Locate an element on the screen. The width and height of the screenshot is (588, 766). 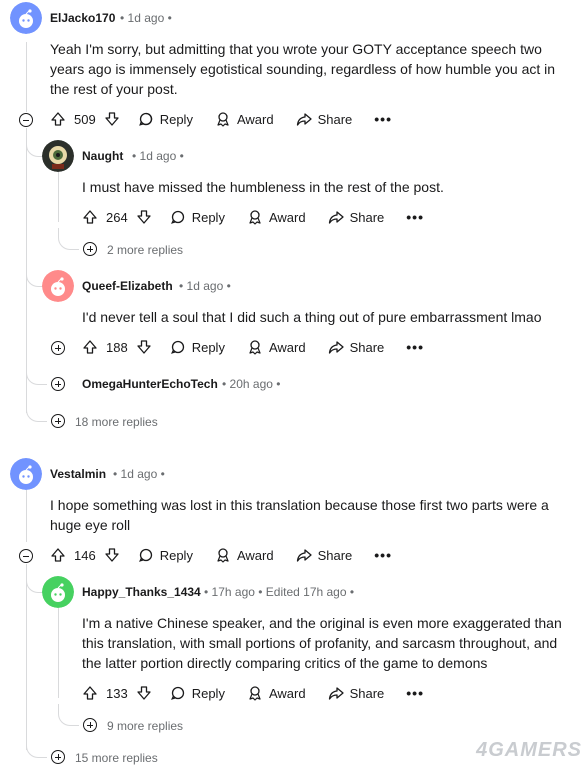
expand-comment-button is located at coordinates (58, 384).